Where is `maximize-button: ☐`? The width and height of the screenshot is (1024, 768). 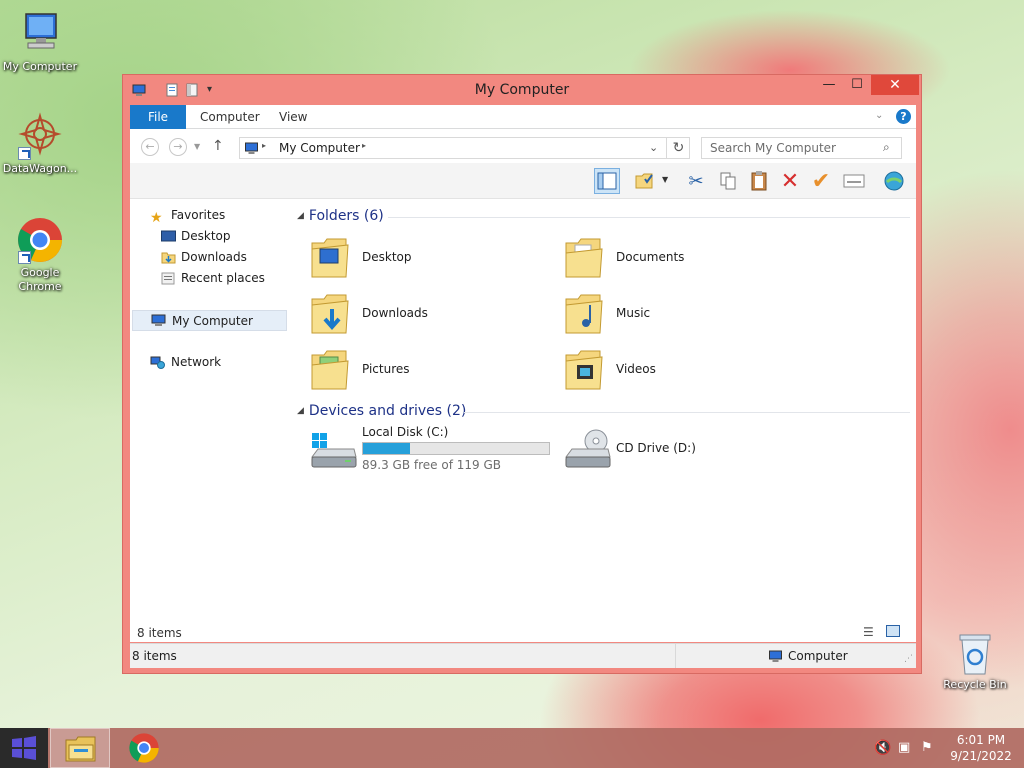
maximize-button: ☐ is located at coordinates (857, 85).